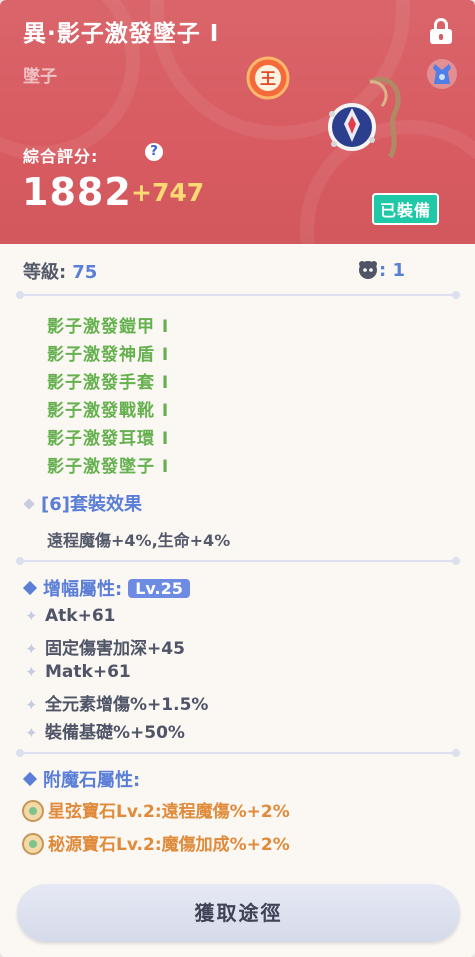 The image size is (475, 957). What do you see at coordinates (70, 616) in the screenshot?
I see `amplify-attr: ✦ Atk+61` at bounding box center [70, 616].